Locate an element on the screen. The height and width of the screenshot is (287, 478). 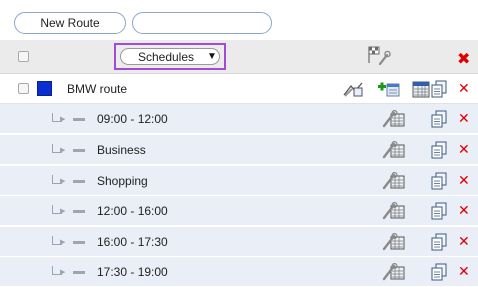
table-header: Schedules ▼ ✖ is located at coordinates (239, 57).